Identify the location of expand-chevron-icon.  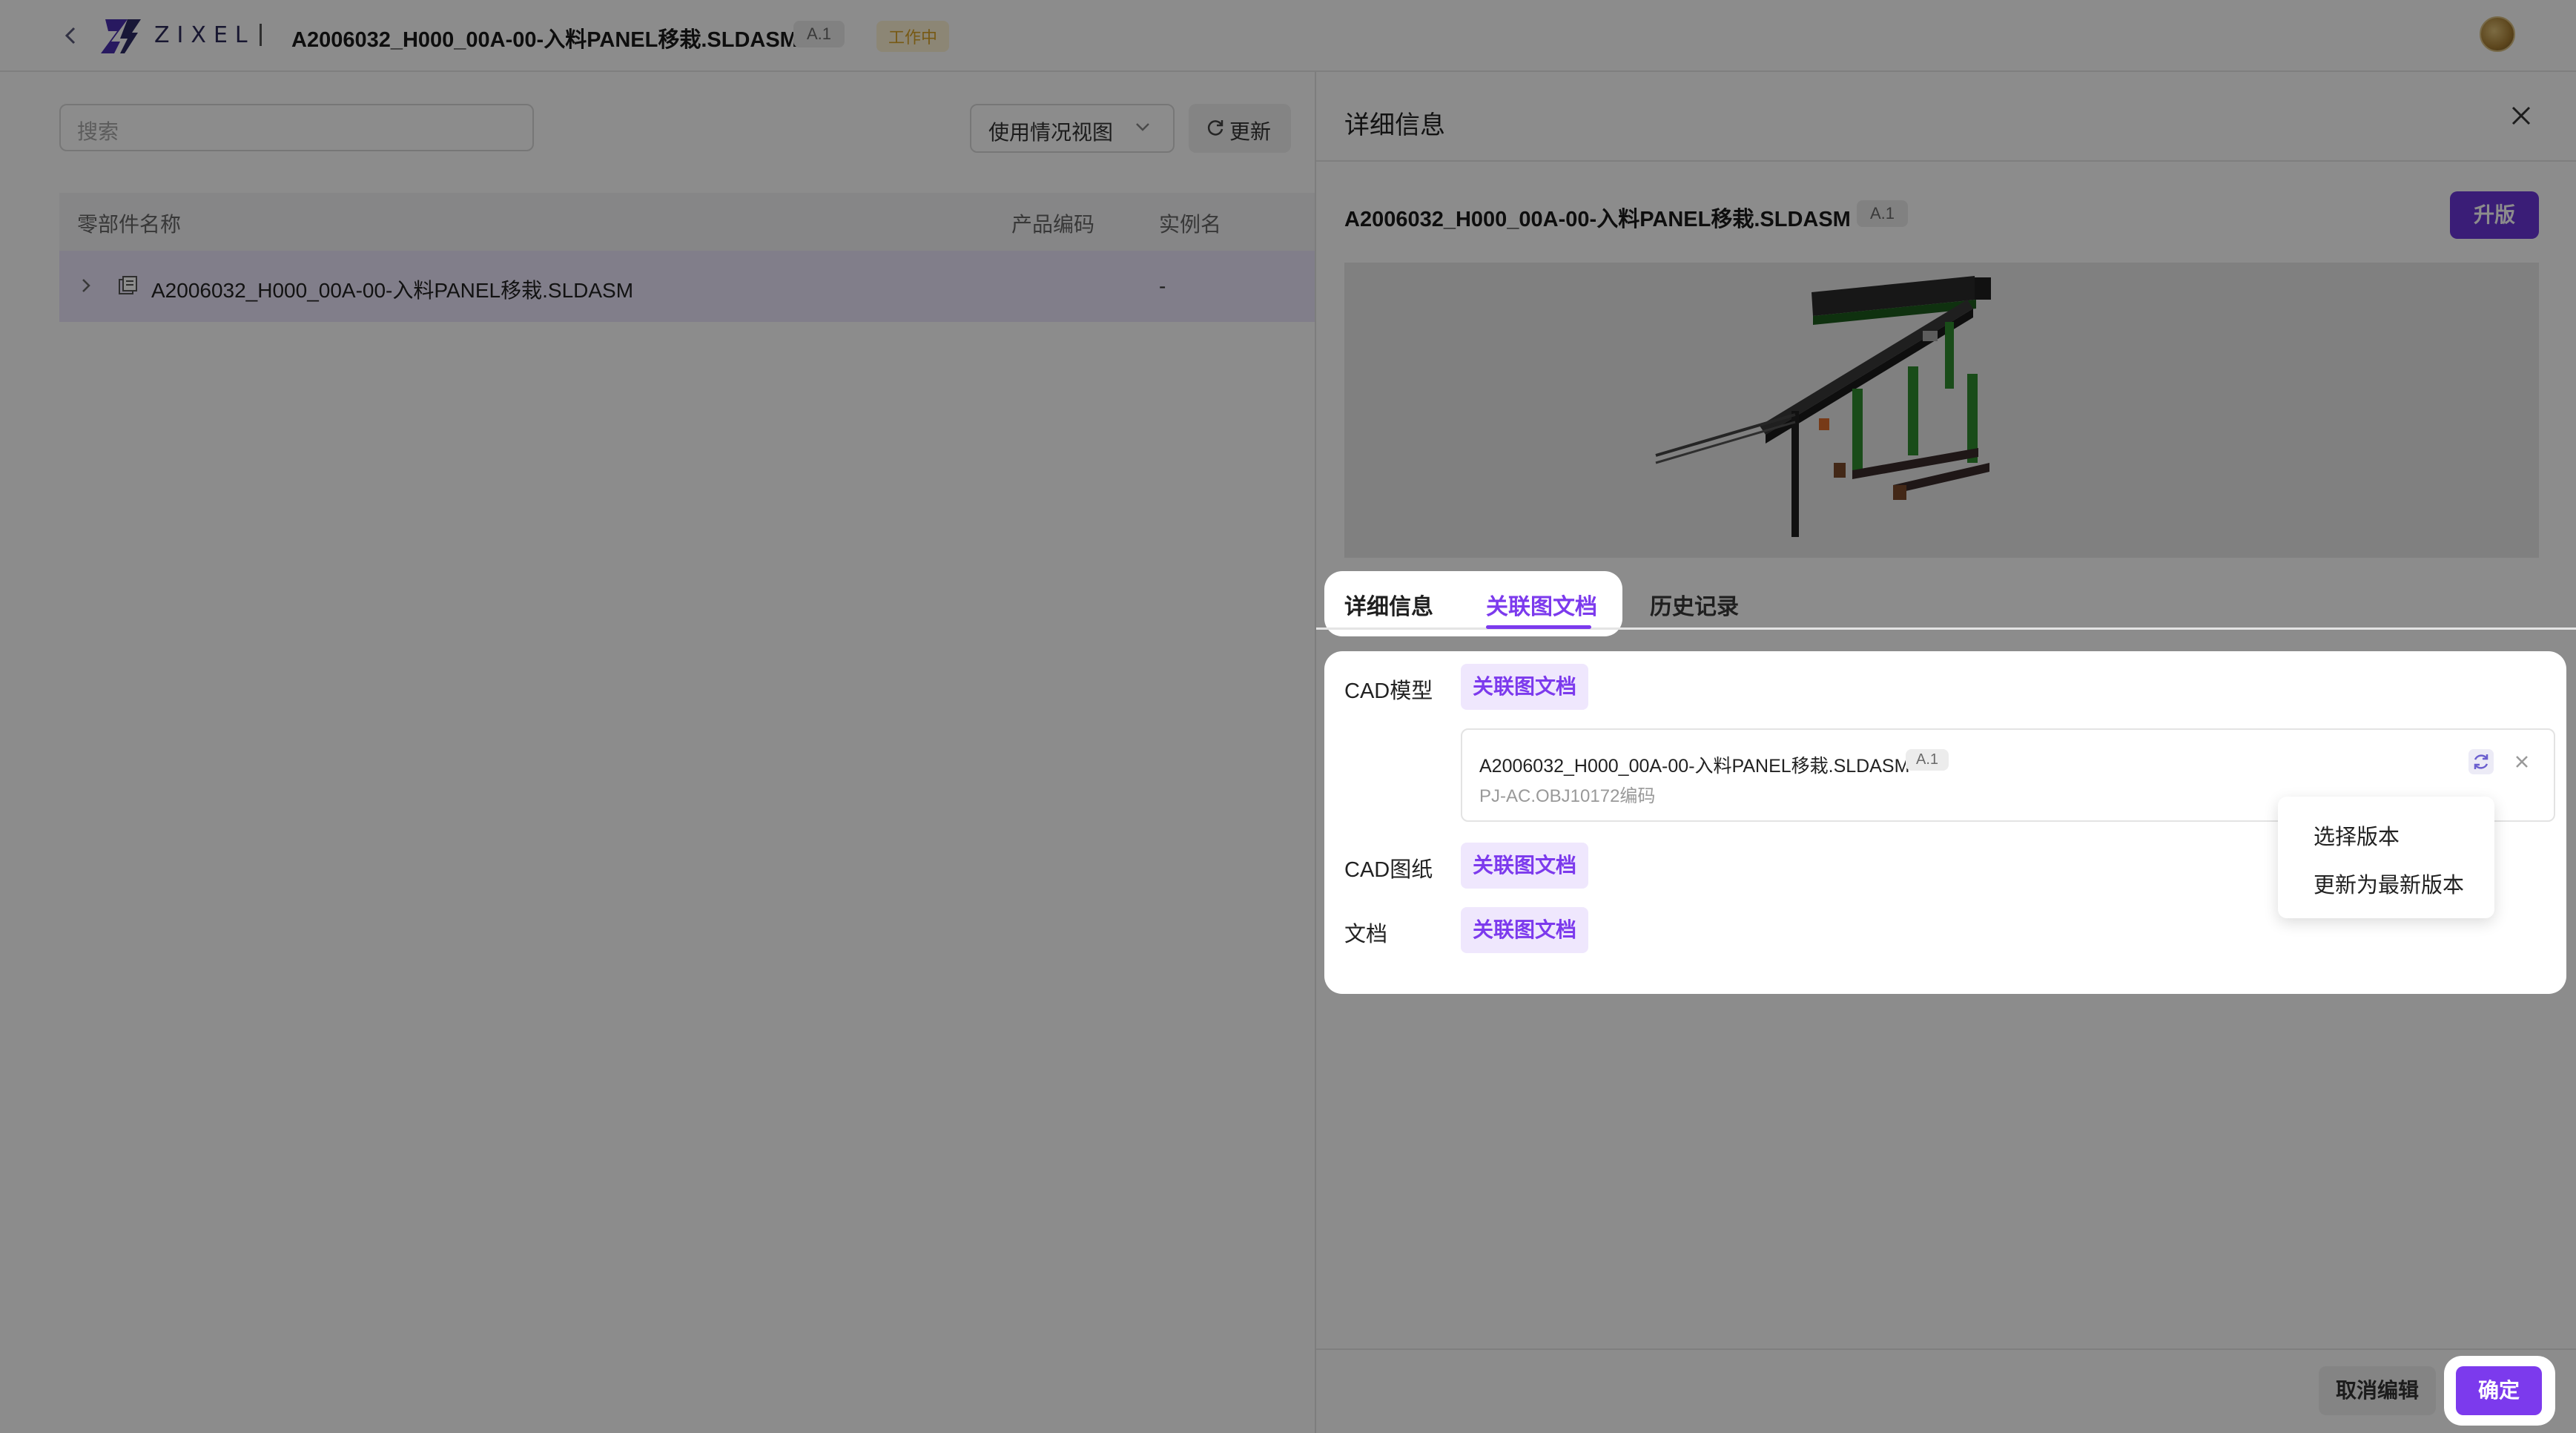
(86, 285).